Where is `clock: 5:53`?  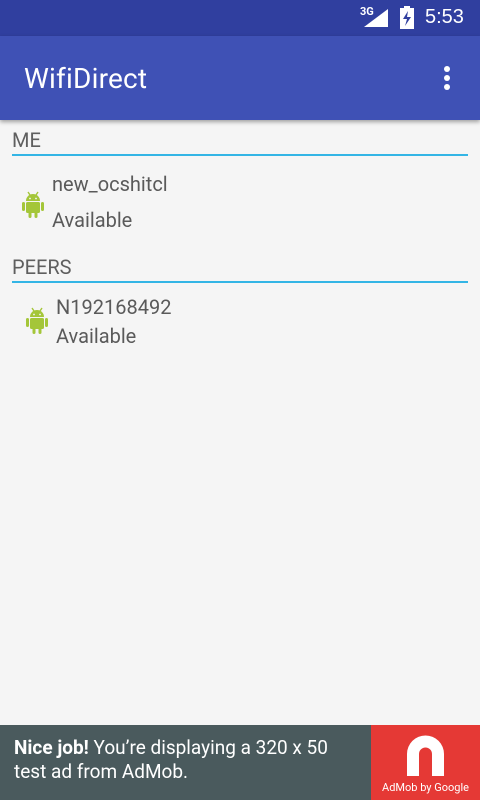
clock: 5:53 is located at coordinates (444, 17).